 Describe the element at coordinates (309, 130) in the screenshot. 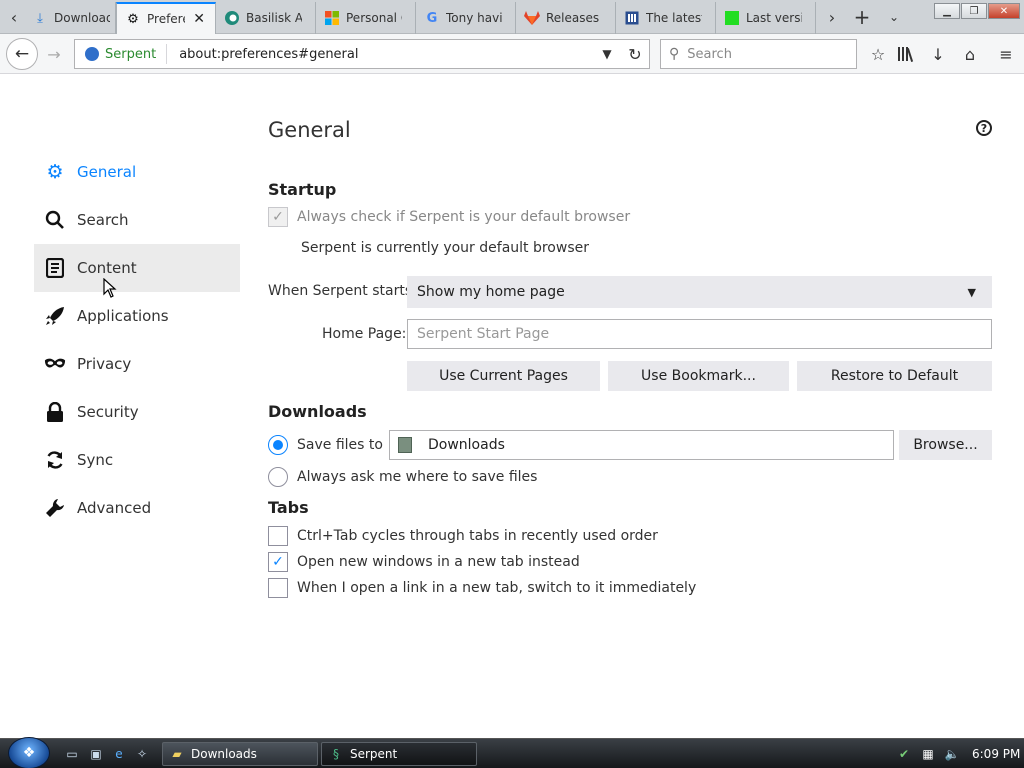

I see `page-title: General` at that location.